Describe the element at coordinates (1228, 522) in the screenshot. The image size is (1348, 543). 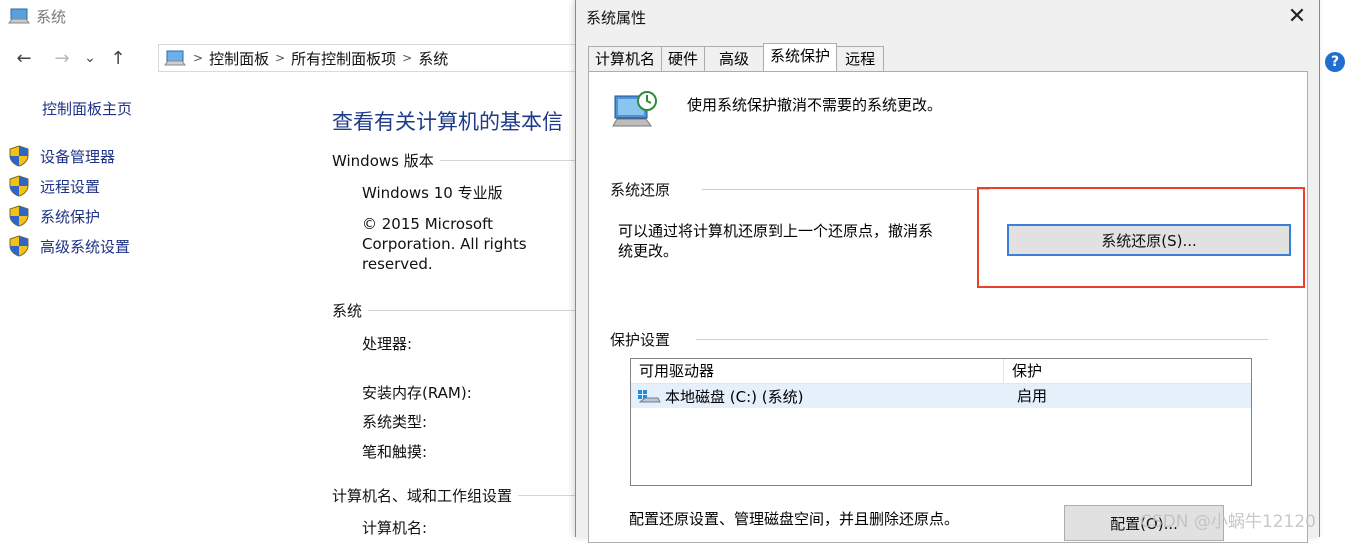
I see `watermark: CSDN @小蜗牛12120` at that location.